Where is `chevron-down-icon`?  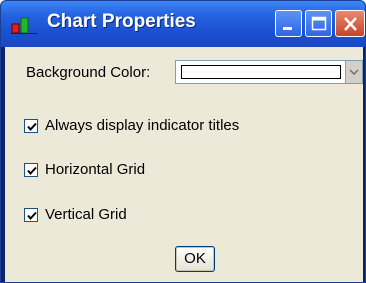
chevron-down-icon is located at coordinates (354, 72).